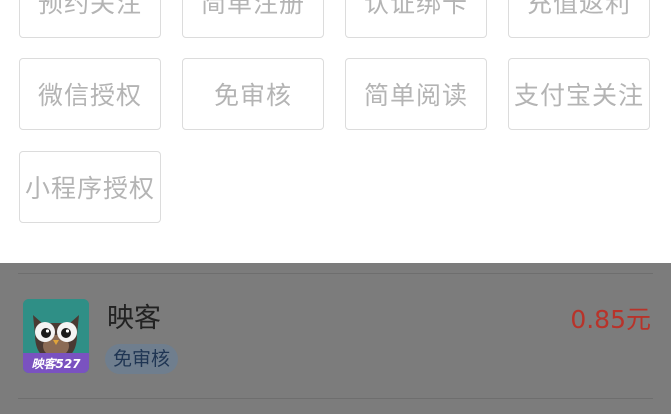 This screenshot has height=414, width=671. What do you see at coordinates (416, 19) in the screenshot?
I see `filter-chip-card-binding: 认证绑卡` at bounding box center [416, 19].